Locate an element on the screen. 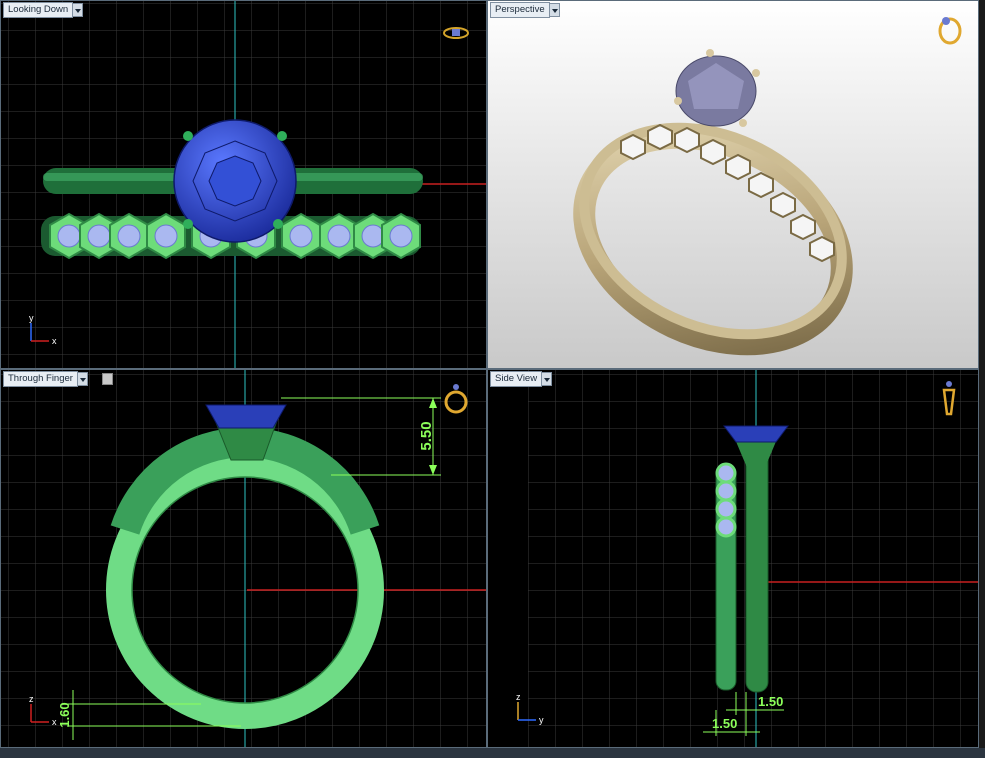 The height and width of the screenshot is (758, 985). viewport-label: Perspective is located at coordinates (520, 10).